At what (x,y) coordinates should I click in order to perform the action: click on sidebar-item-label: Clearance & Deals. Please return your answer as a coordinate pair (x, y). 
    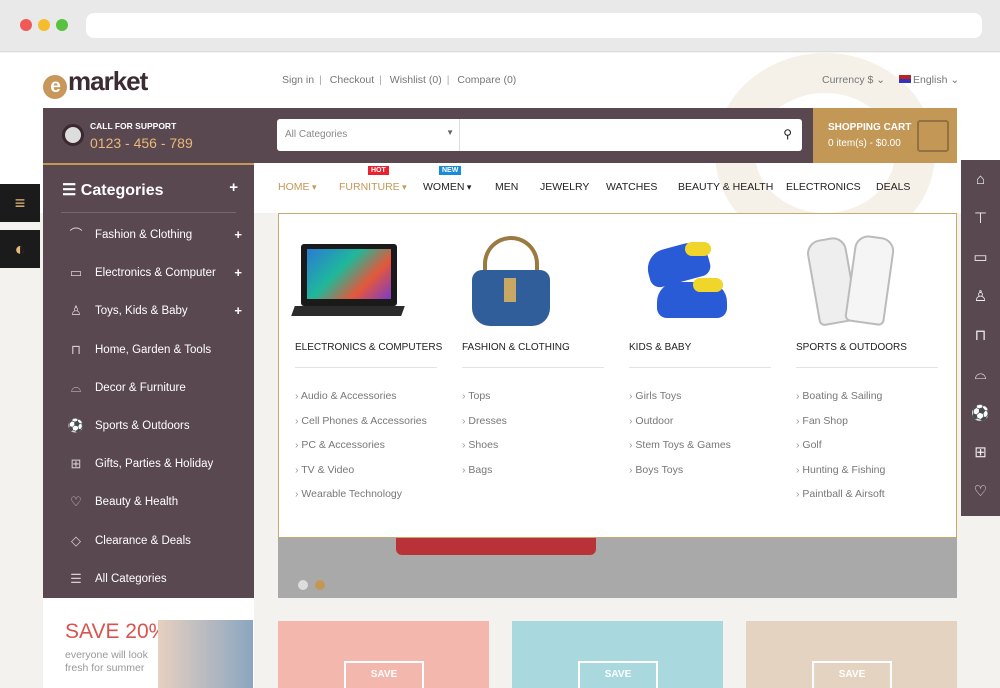
    Looking at the image, I should click on (143, 540).